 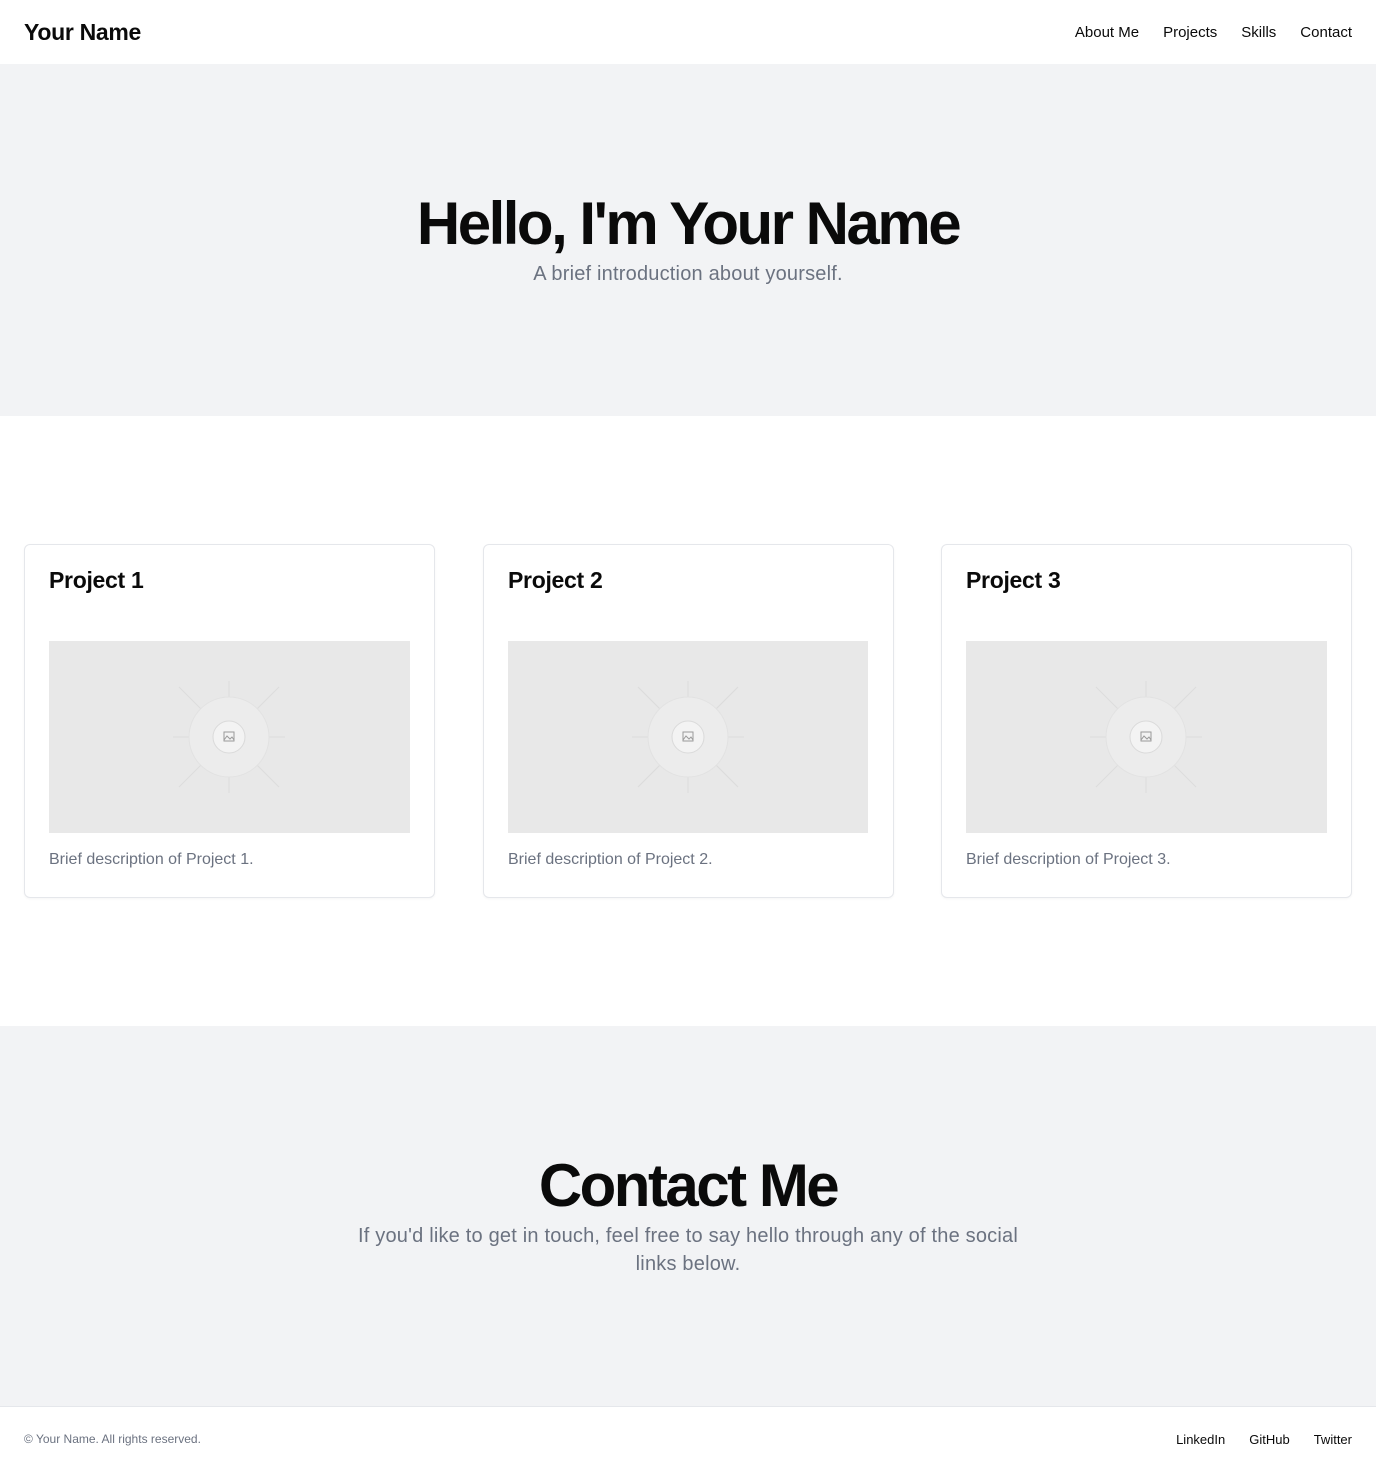 What do you see at coordinates (151, 859) in the screenshot?
I see `project-description: Brief description of Project 1.` at bounding box center [151, 859].